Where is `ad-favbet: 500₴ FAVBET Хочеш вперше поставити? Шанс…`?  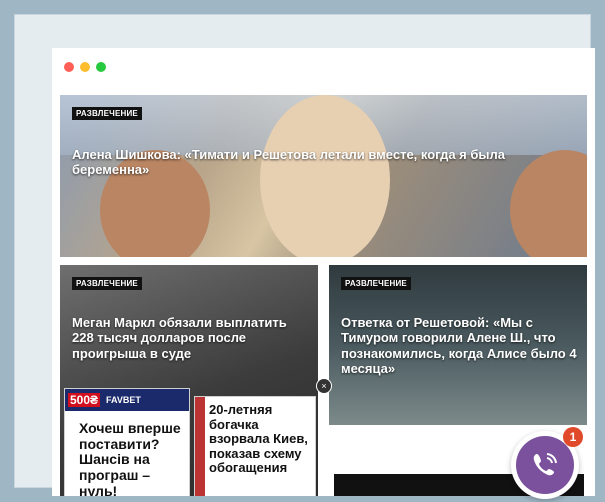
ad-favbet: 500₴ FAVBET Хочеш вперше поставити? Шанс… is located at coordinates (127, 442).